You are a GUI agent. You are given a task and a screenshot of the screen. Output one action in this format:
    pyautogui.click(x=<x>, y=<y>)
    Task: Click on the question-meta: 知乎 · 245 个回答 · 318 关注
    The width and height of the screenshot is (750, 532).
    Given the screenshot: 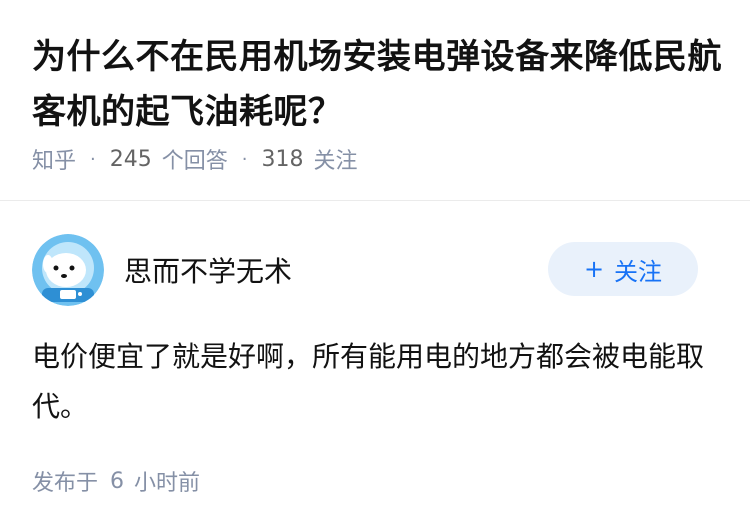 What is the action you would take?
    pyautogui.click(x=195, y=159)
    